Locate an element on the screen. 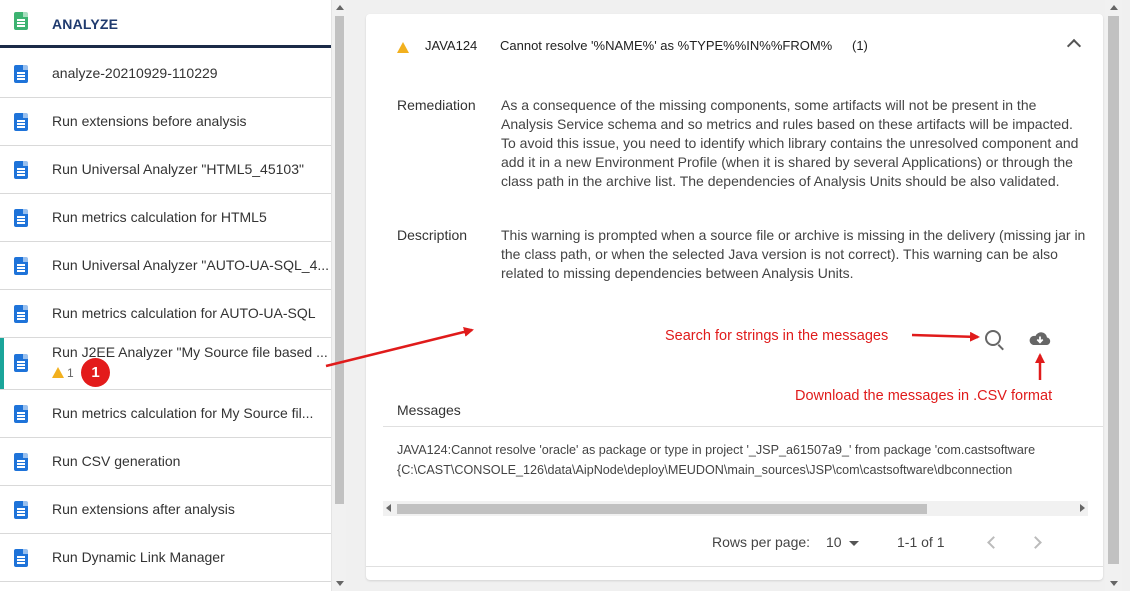  step-item: Run CSV generation is located at coordinates (165, 462).